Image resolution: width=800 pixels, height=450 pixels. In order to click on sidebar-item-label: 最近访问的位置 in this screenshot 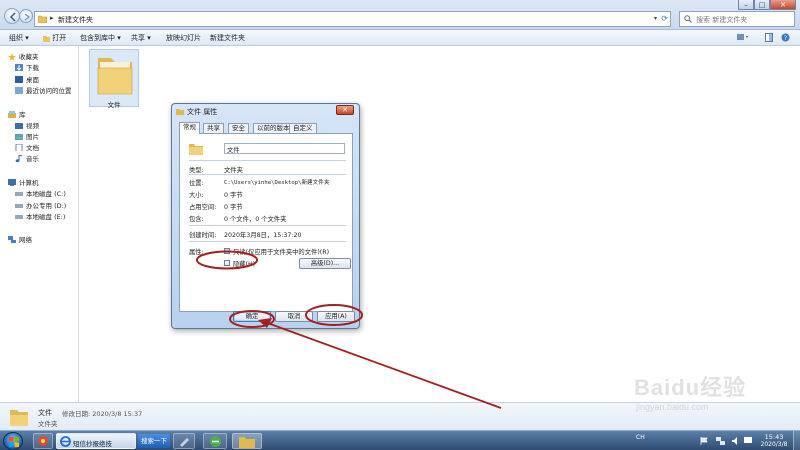, I will do `click(49, 91)`.